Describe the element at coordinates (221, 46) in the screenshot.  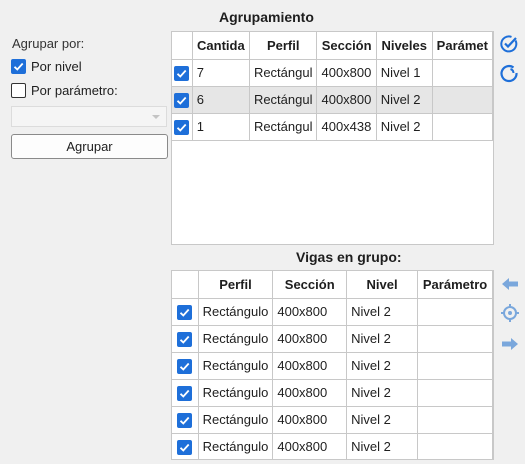
I see `column-header-quantity: Cantida` at that location.